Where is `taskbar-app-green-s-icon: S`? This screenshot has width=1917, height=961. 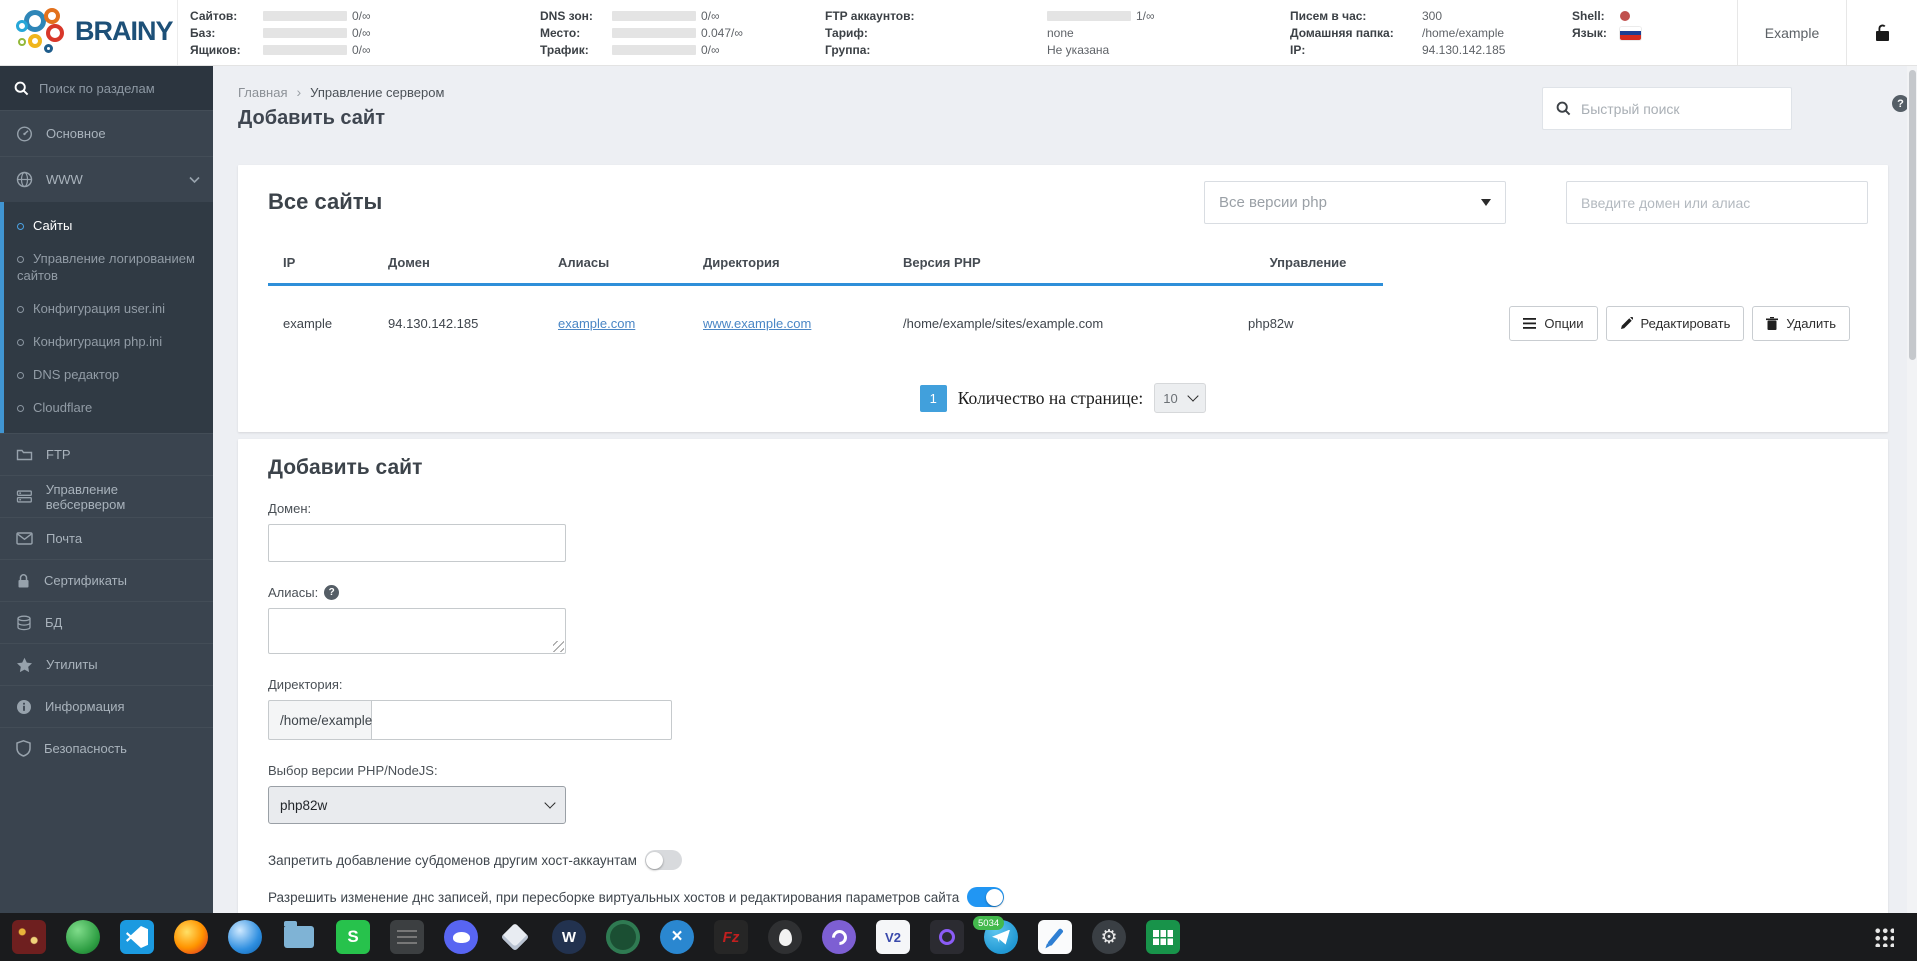
taskbar-app-green-s-icon: S is located at coordinates (353, 937).